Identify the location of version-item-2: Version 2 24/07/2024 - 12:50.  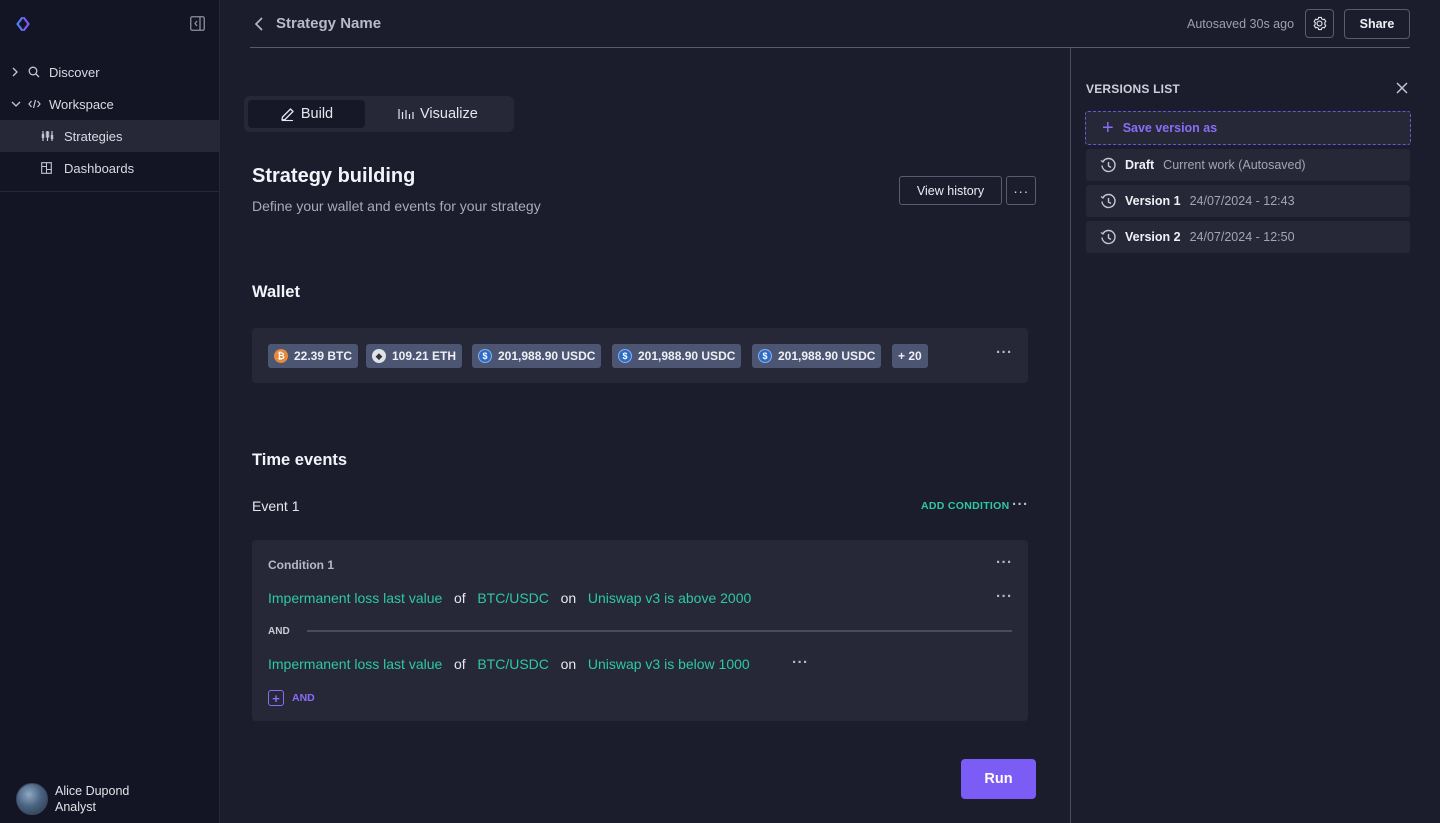
(1248, 237).